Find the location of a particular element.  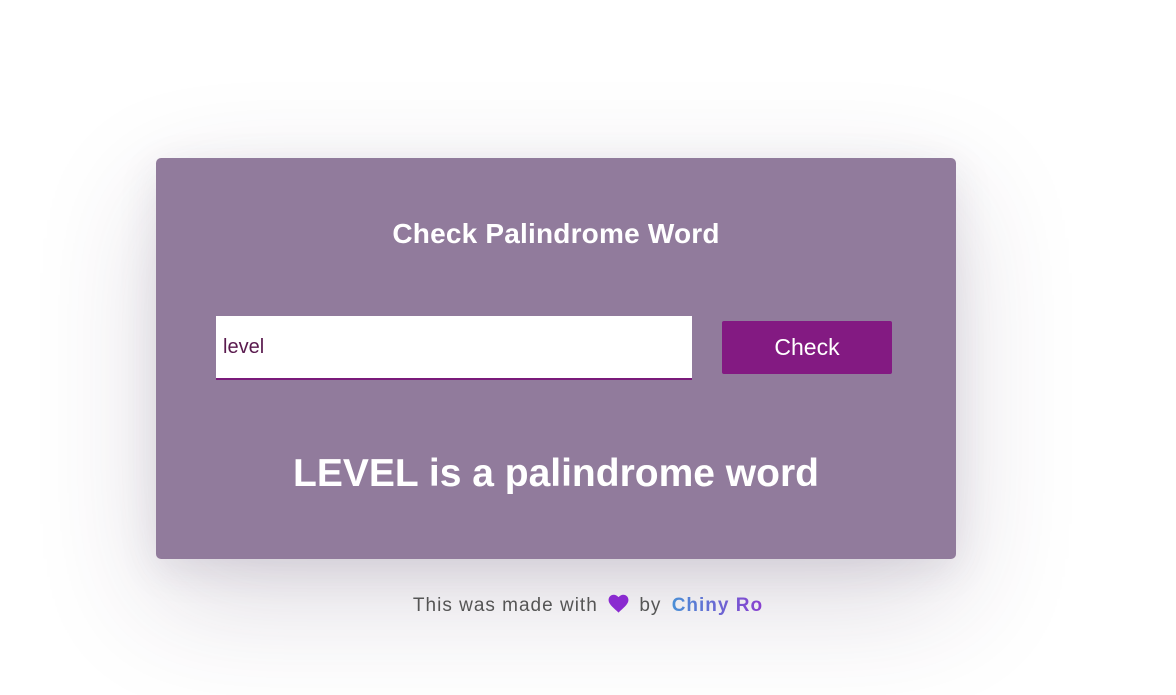

heart-icon is located at coordinates (618, 606).